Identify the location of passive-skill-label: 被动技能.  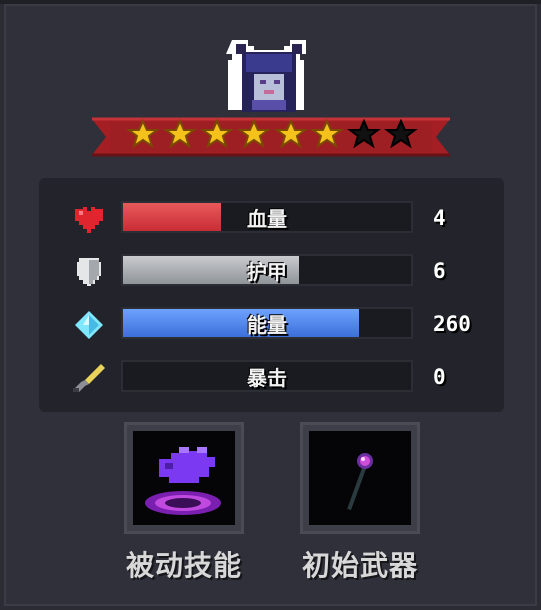
(183, 565).